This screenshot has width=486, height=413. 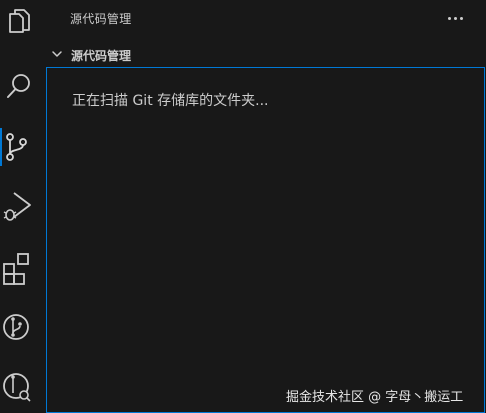 I want to click on activity-git-graph, so click(x=23, y=330).